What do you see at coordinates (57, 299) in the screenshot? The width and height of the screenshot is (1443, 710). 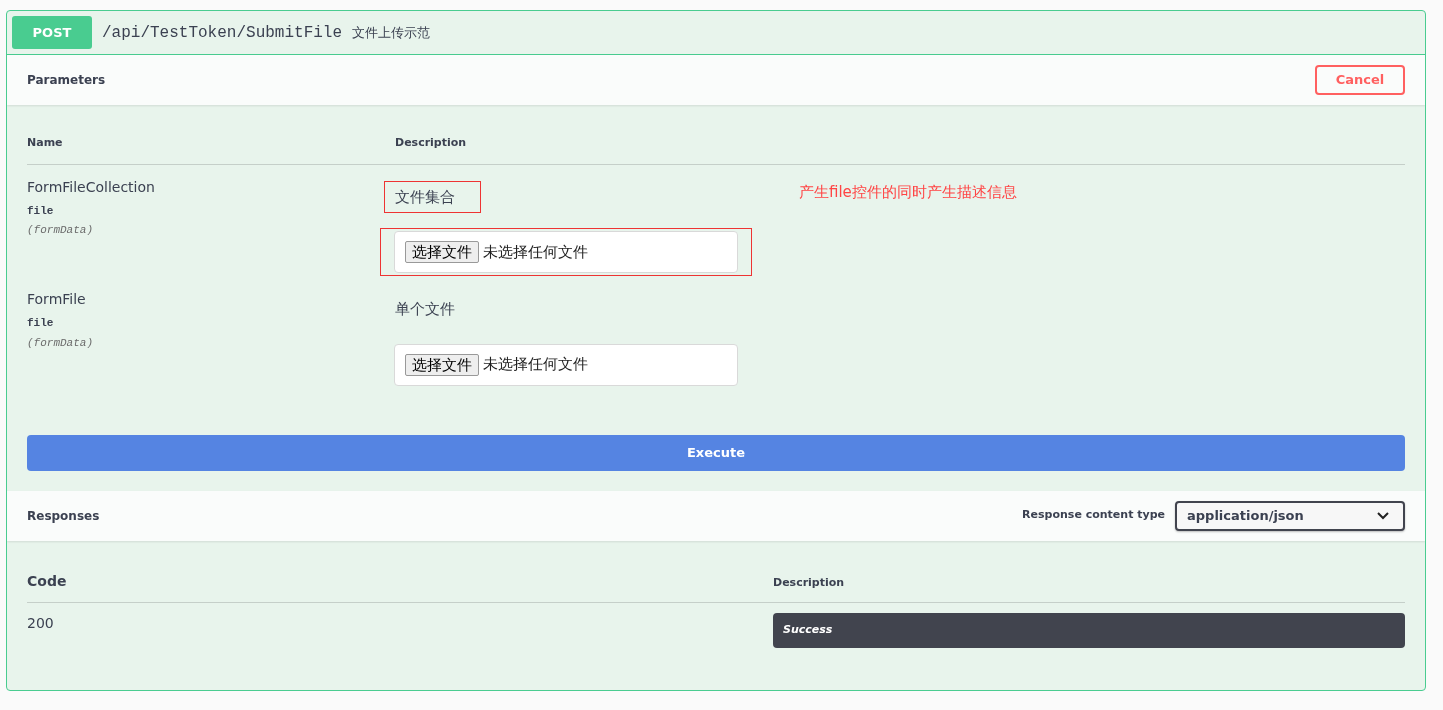 I see `parameter-name: FormFile` at bounding box center [57, 299].